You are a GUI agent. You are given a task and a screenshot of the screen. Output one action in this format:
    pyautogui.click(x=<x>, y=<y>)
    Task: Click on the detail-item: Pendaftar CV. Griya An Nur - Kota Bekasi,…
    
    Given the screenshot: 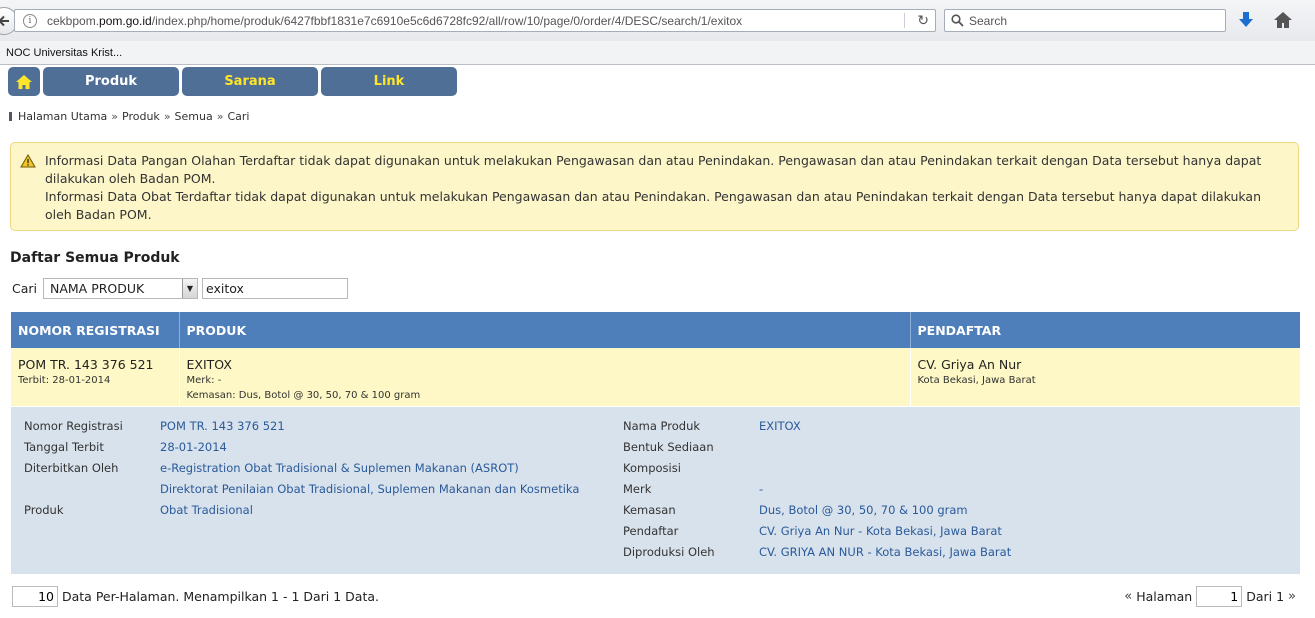 What is the action you would take?
    pyautogui.click(x=817, y=534)
    